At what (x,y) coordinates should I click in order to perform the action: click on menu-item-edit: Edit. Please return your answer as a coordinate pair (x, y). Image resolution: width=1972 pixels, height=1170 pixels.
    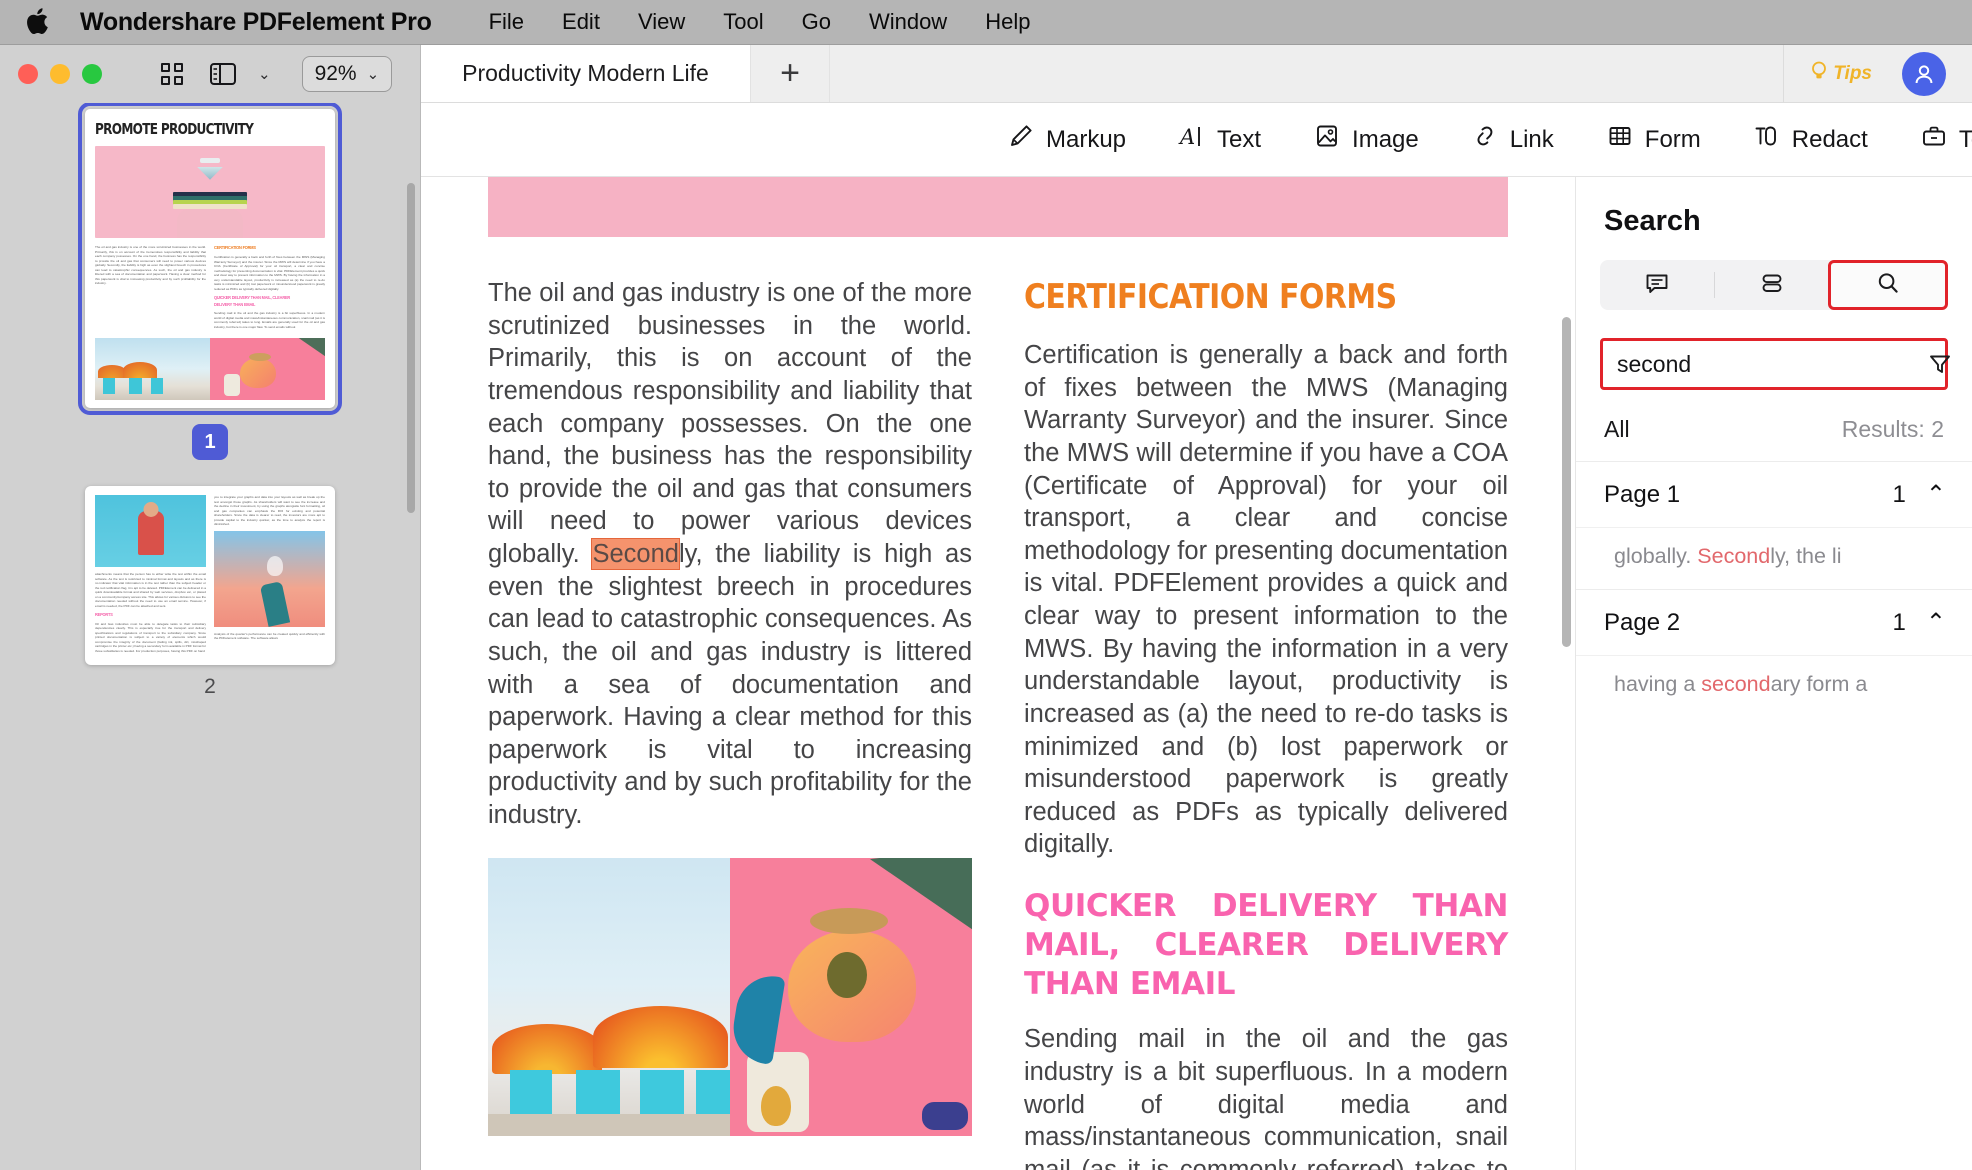
    Looking at the image, I should click on (581, 22).